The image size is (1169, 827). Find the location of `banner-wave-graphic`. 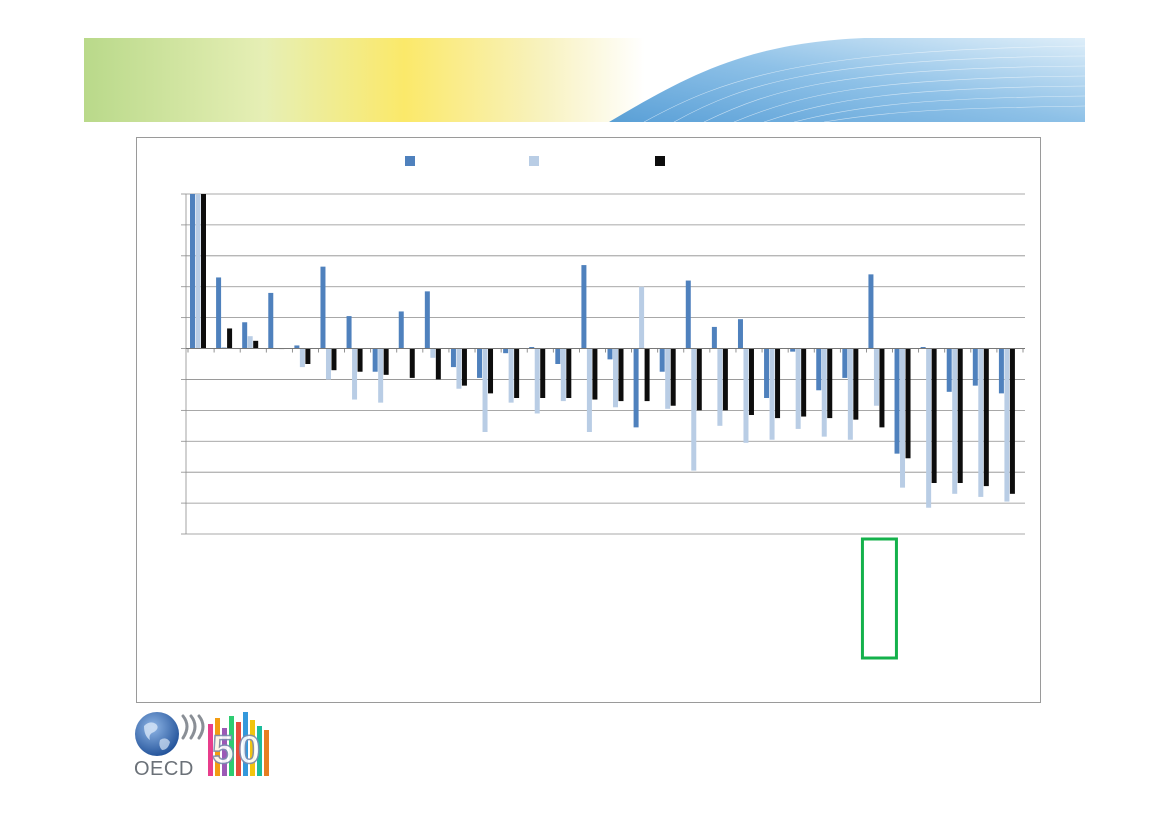

banner-wave-graphic is located at coordinates (584, 80).